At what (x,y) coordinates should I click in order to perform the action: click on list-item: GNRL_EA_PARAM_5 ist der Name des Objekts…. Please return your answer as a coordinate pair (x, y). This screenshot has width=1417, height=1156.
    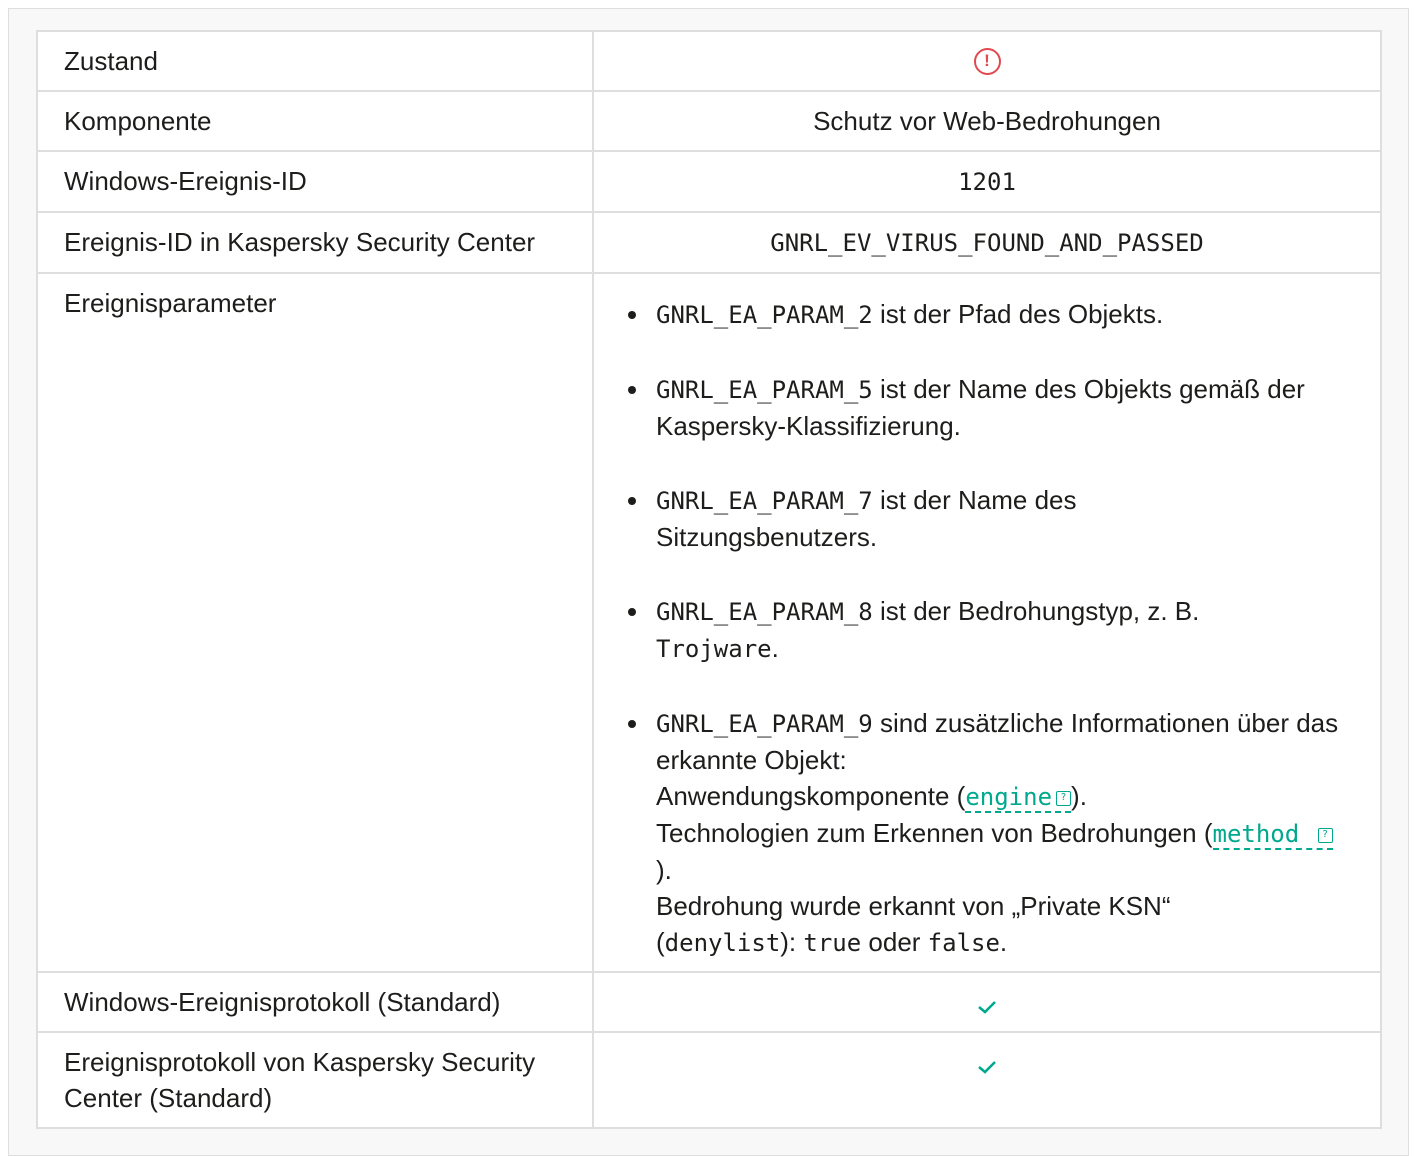
    Looking at the image, I should click on (989, 407).